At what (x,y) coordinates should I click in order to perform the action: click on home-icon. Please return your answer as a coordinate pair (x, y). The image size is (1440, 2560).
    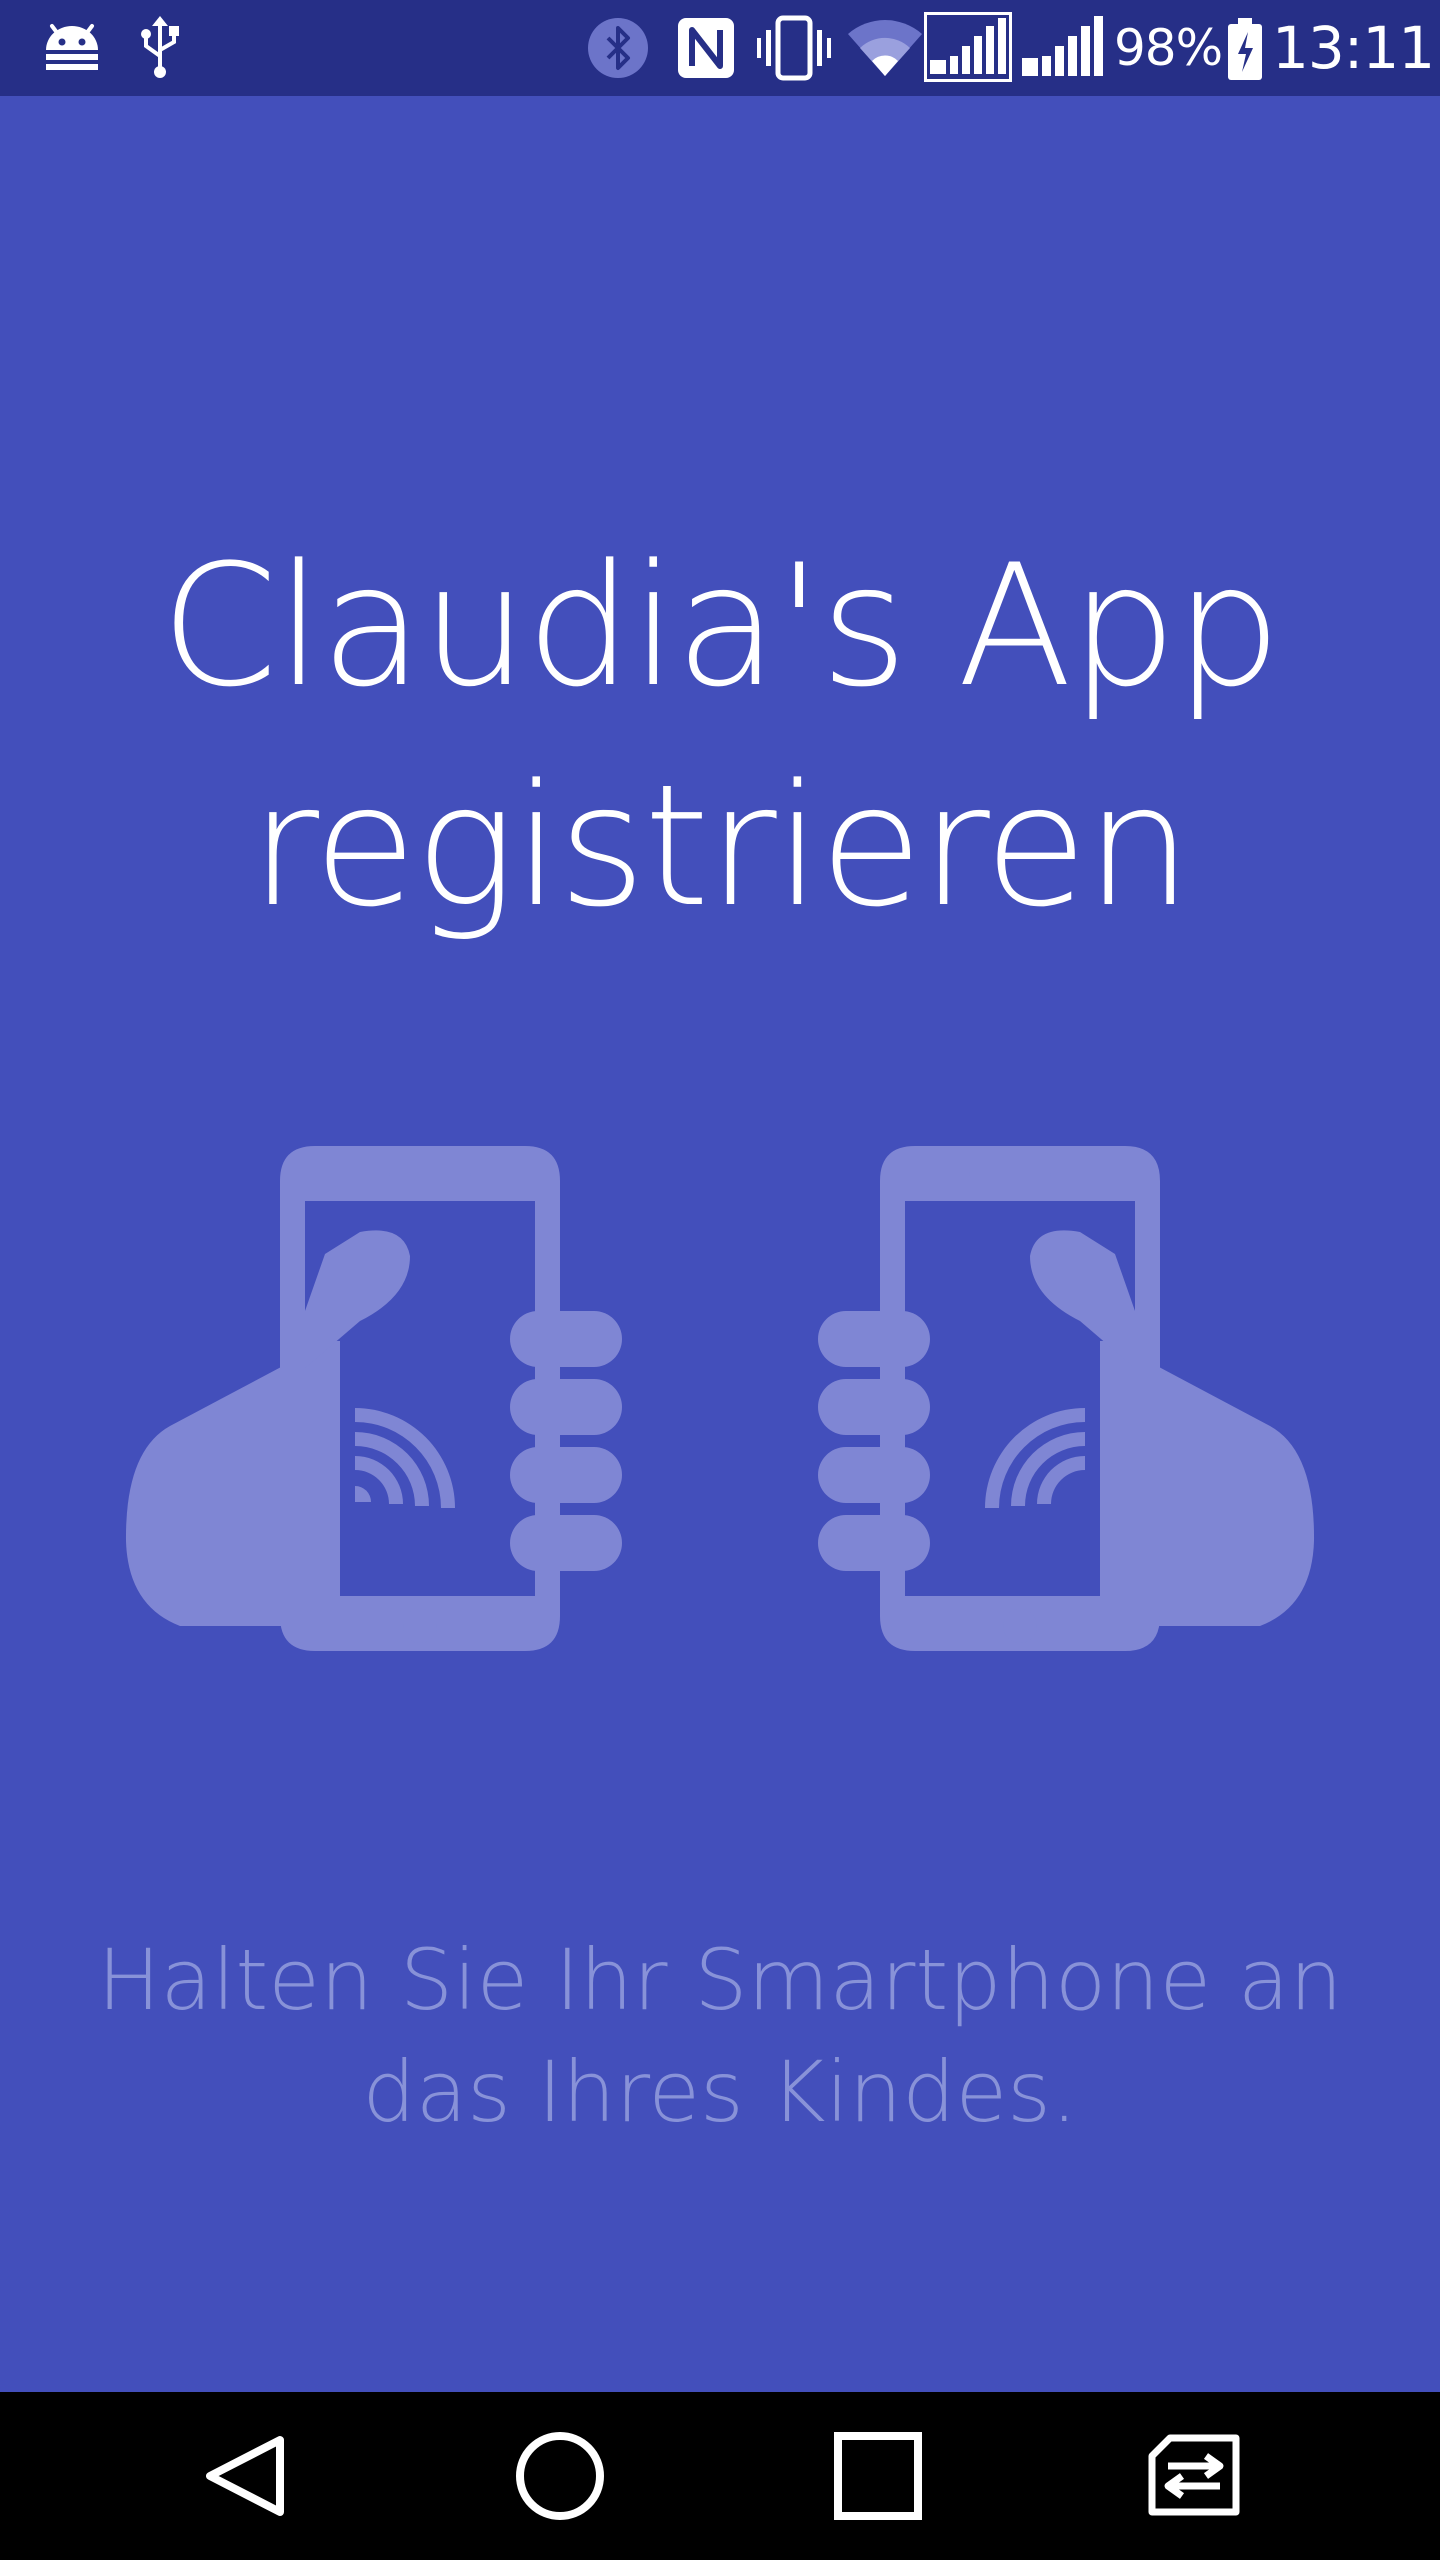
    Looking at the image, I should click on (560, 2476).